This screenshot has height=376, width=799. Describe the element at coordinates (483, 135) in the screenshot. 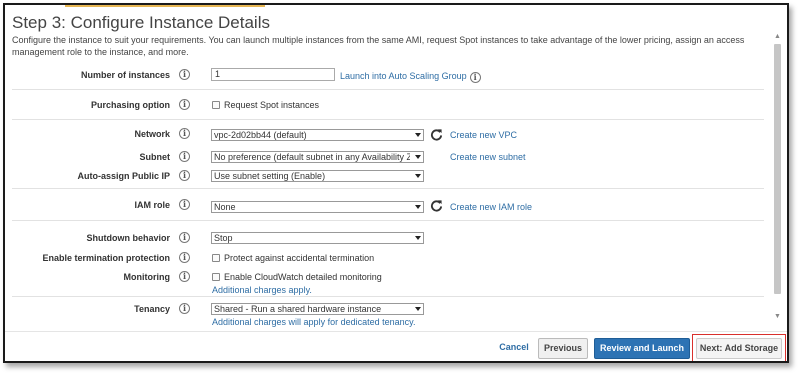

I see `create-new-vpc-link: Create new VPC` at that location.